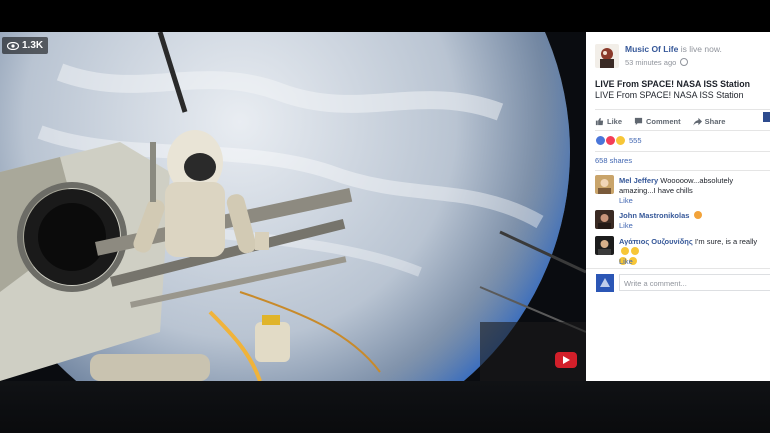 The height and width of the screenshot is (433, 770). I want to click on comment-label: Comment, so click(663, 121).